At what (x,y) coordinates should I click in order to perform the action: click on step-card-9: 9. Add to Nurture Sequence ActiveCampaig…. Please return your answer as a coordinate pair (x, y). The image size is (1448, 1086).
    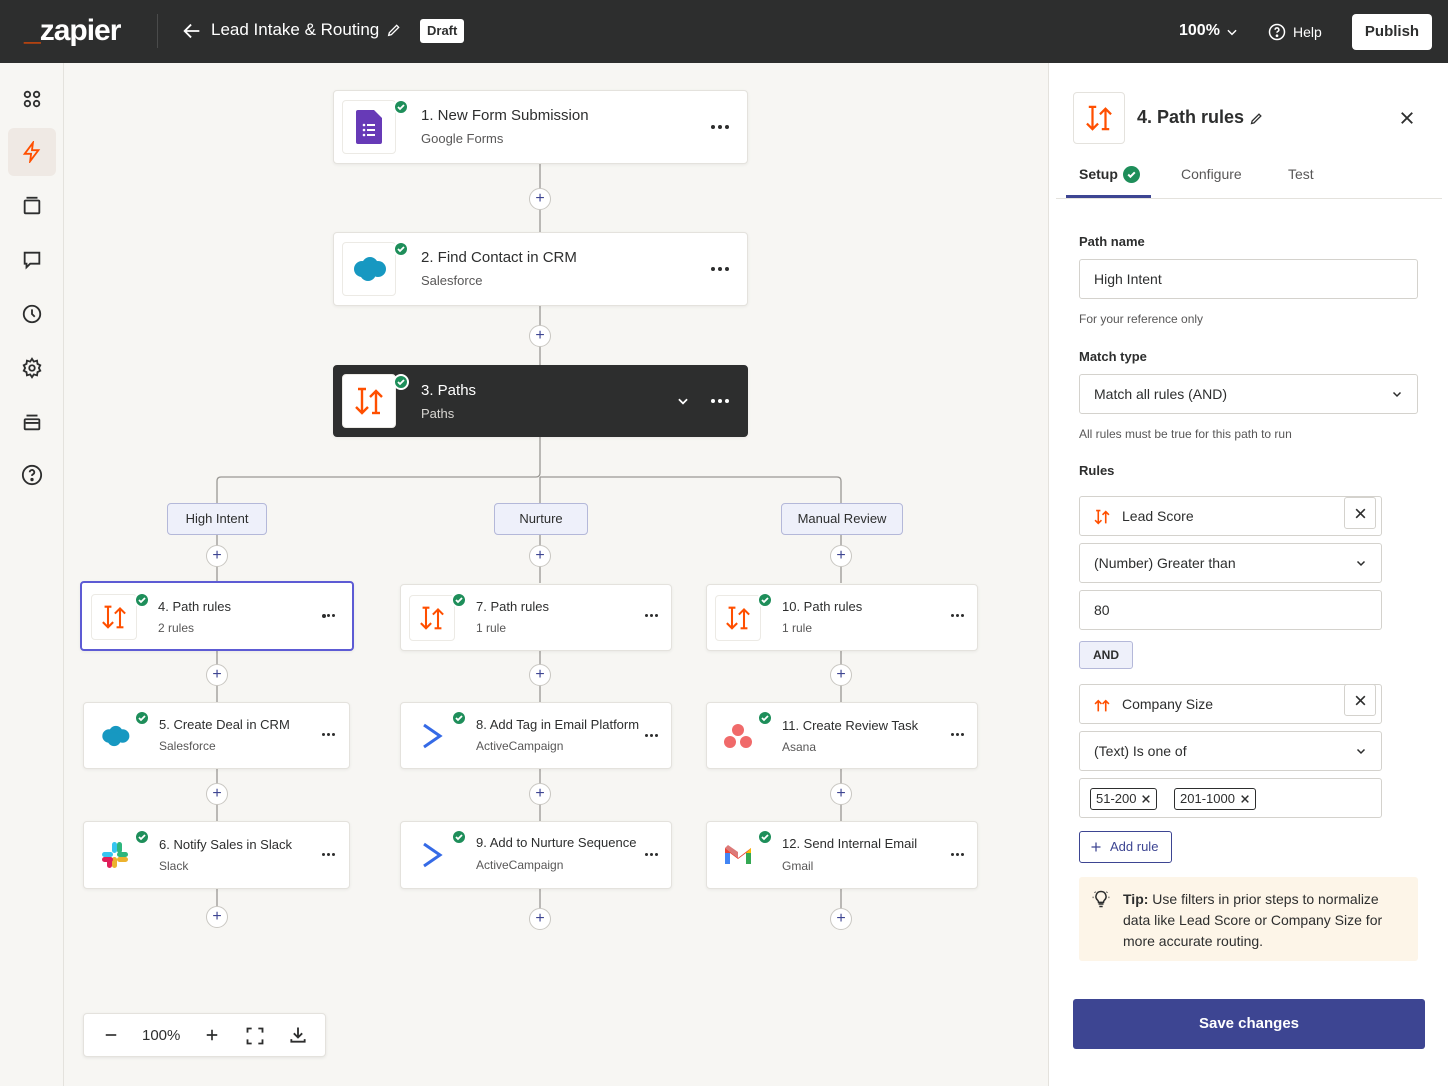
    Looking at the image, I should click on (536, 855).